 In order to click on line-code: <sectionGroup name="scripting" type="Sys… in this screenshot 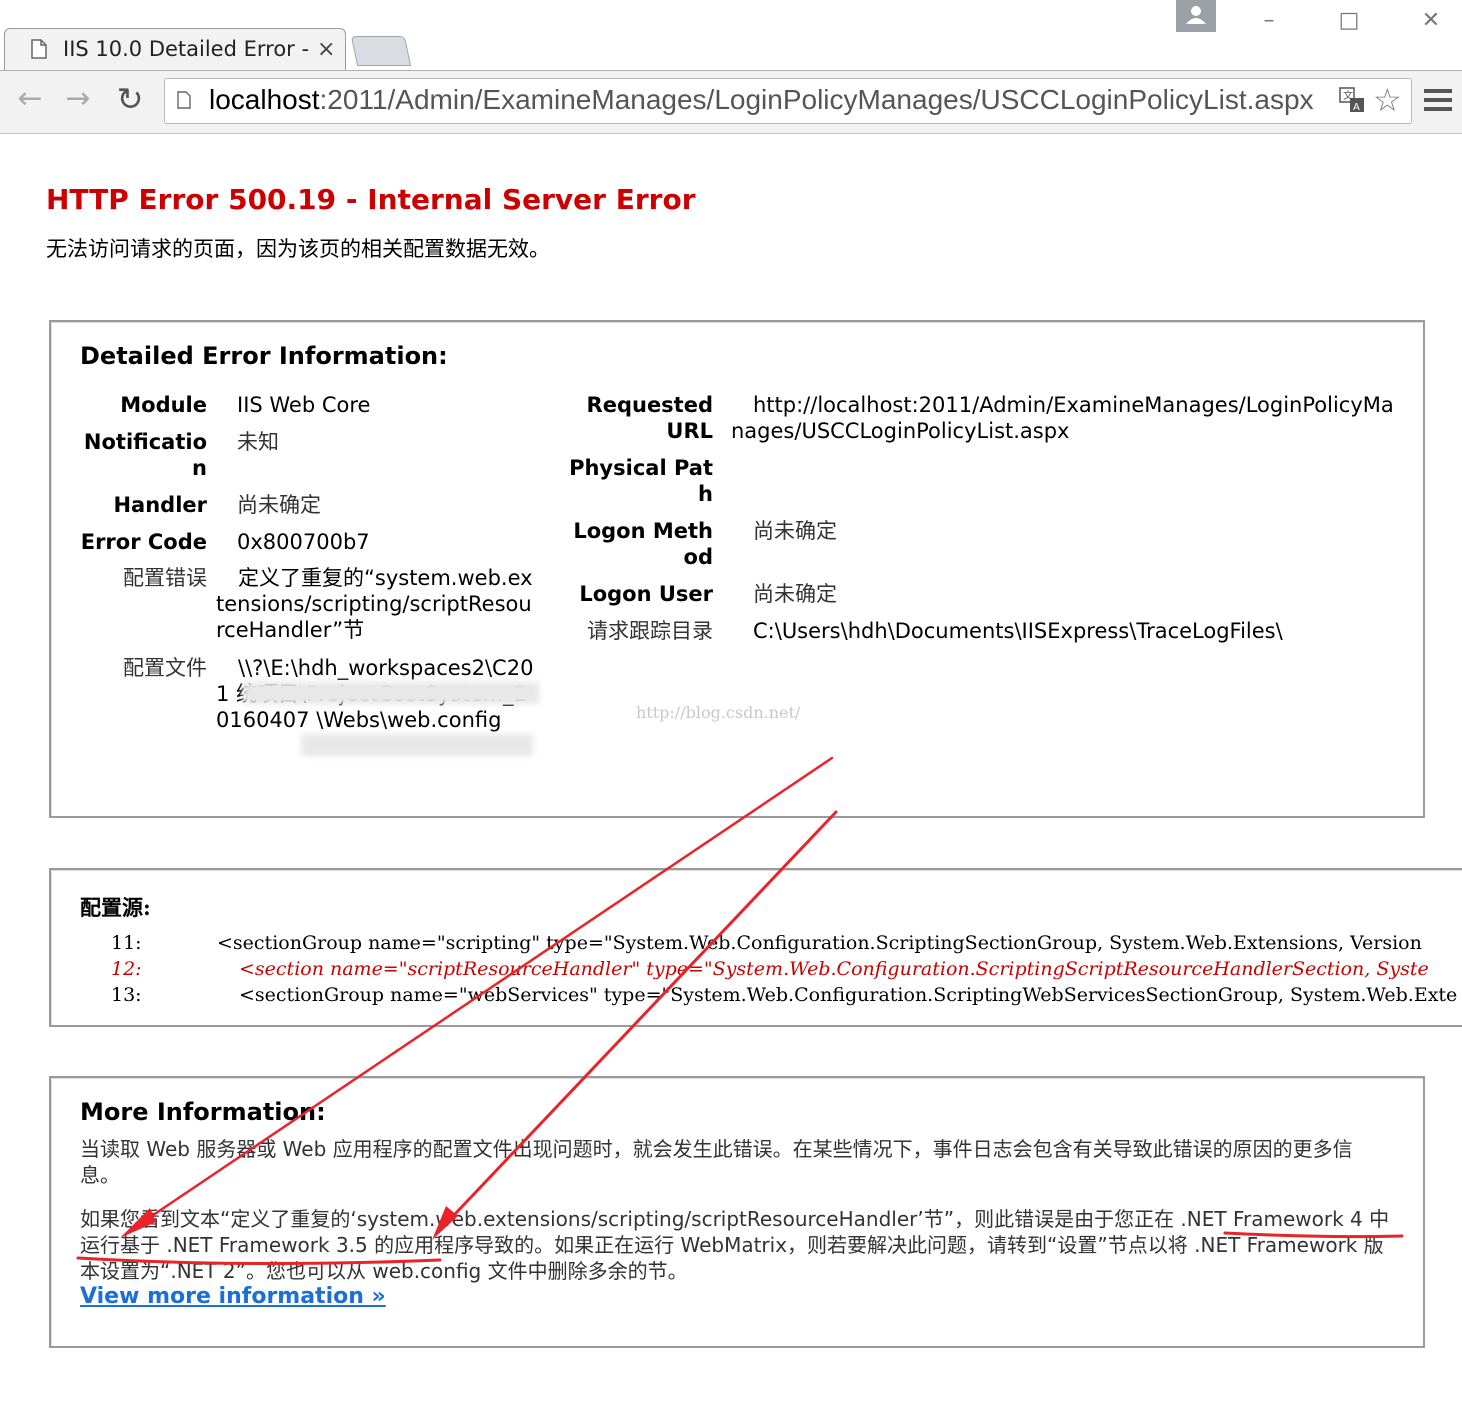, I will do `click(819, 943)`.